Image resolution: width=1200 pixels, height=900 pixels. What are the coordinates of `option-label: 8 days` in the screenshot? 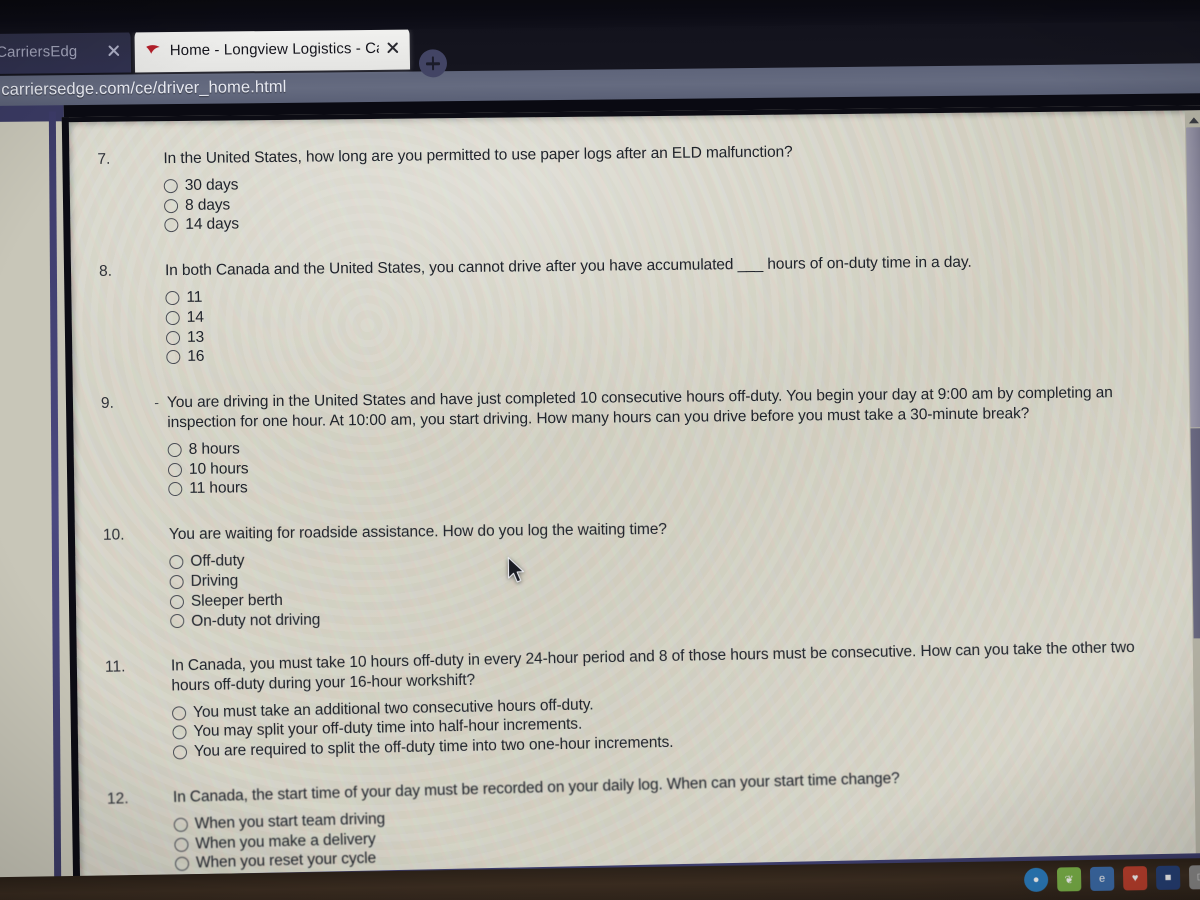 It's located at (207, 205).